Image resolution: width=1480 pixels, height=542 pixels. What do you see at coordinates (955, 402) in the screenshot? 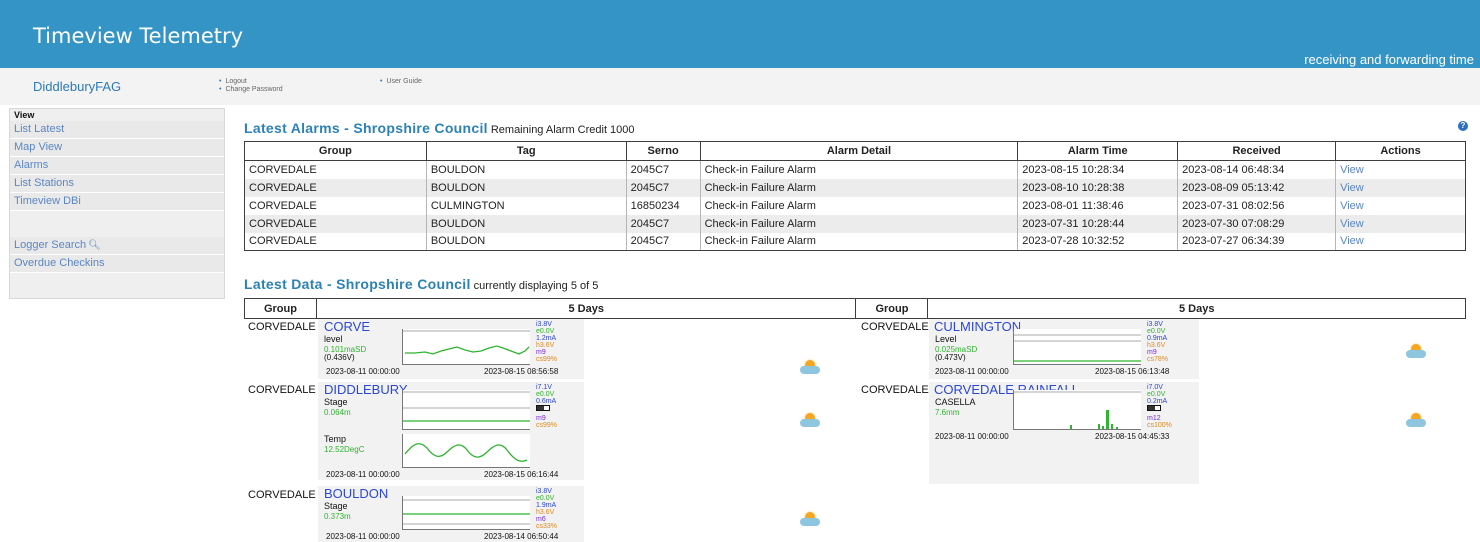
I see `series-label: CASELLA` at bounding box center [955, 402].